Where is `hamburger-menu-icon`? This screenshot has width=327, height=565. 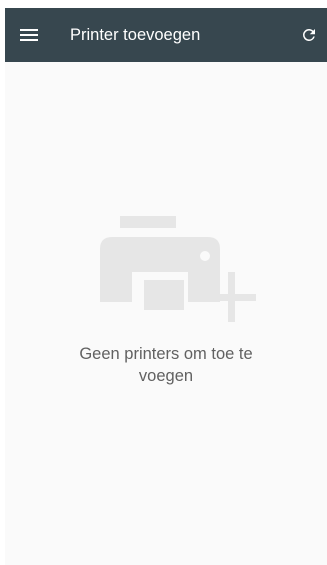
hamburger-menu-icon is located at coordinates (29, 35).